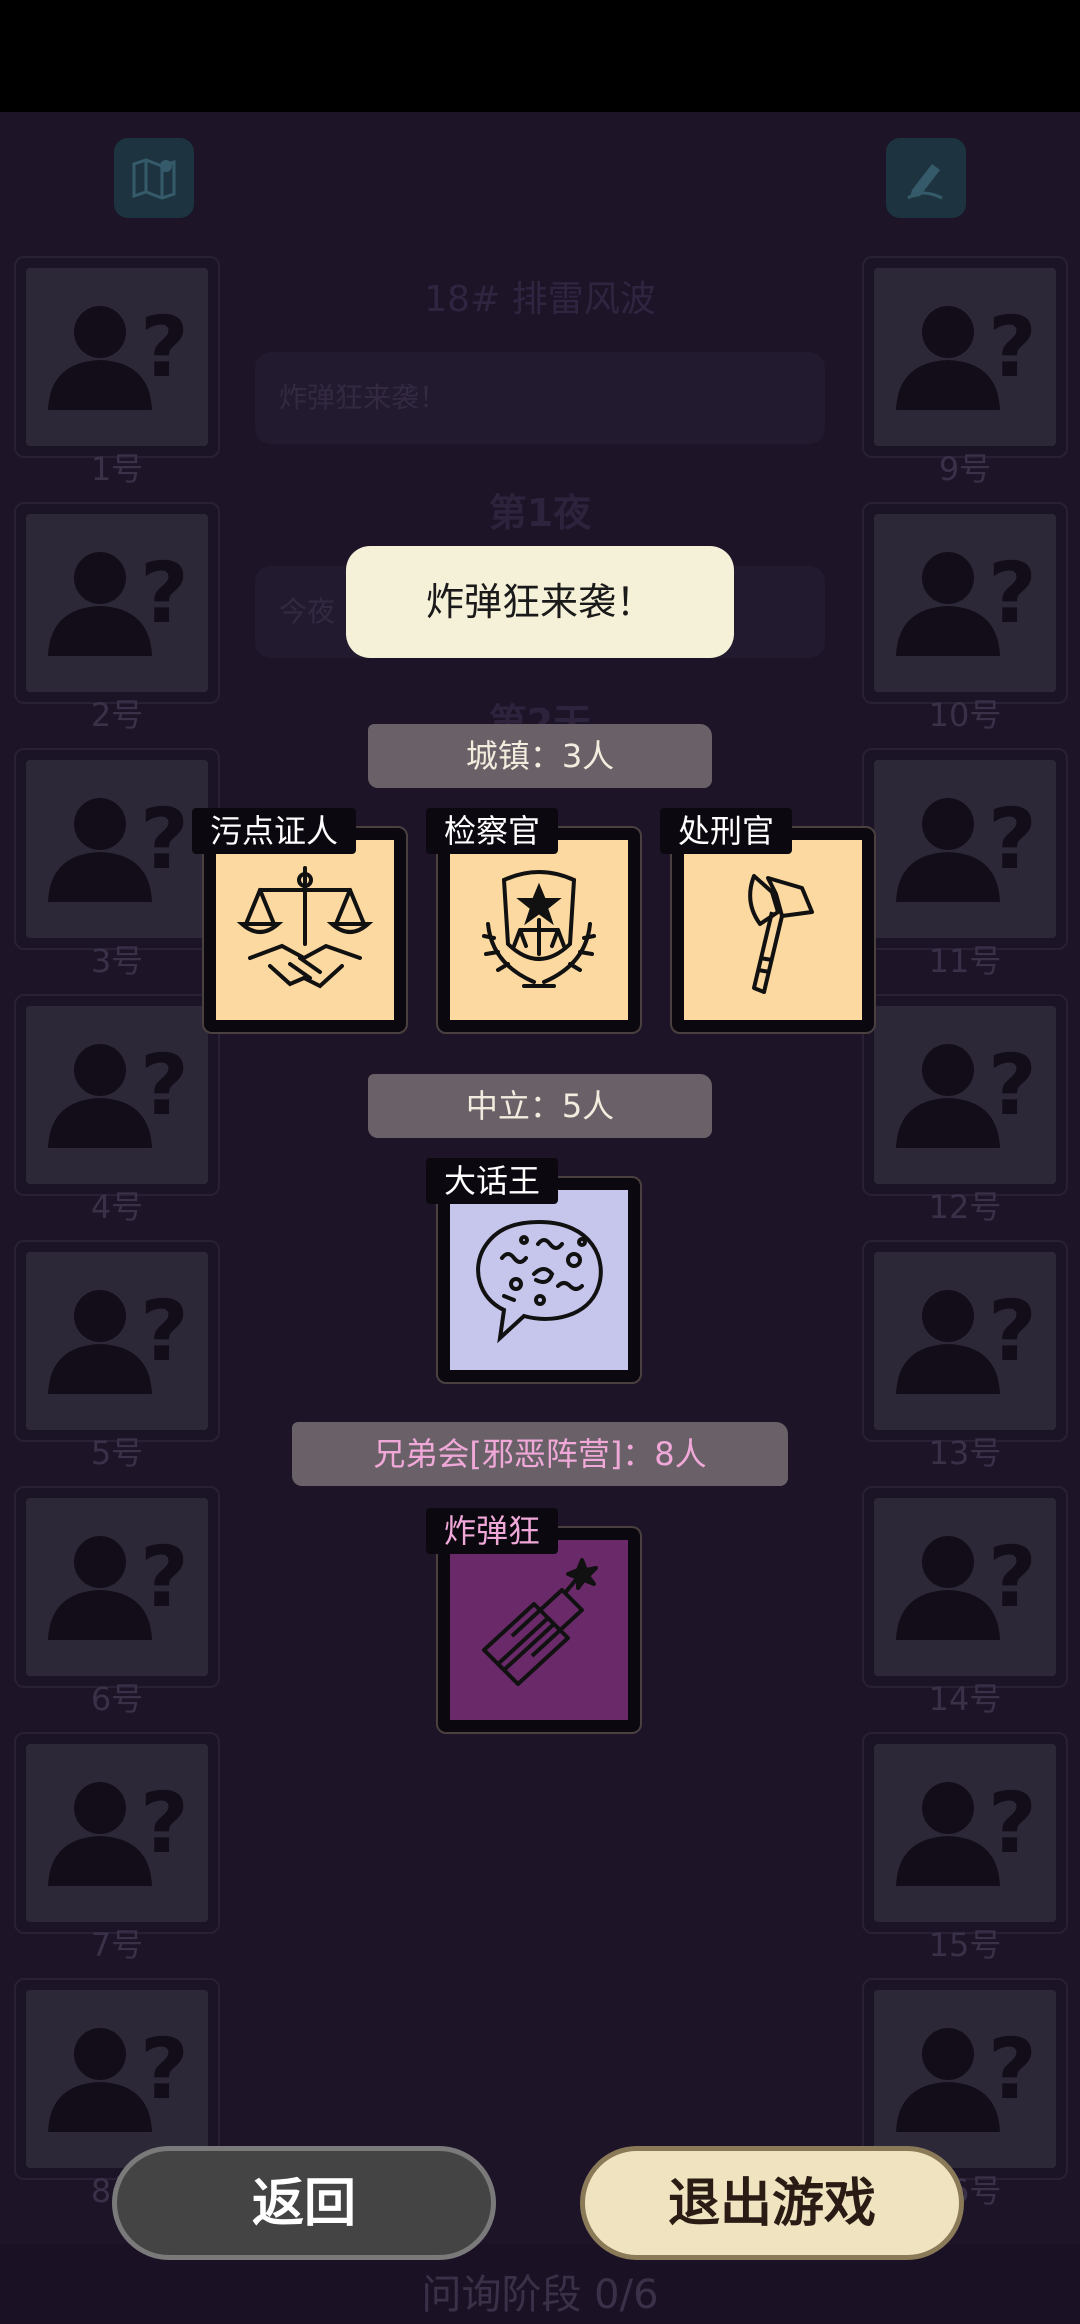  Describe the element at coordinates (117, 1699) in the screenshot. I see `player-number: 6号` at that location.